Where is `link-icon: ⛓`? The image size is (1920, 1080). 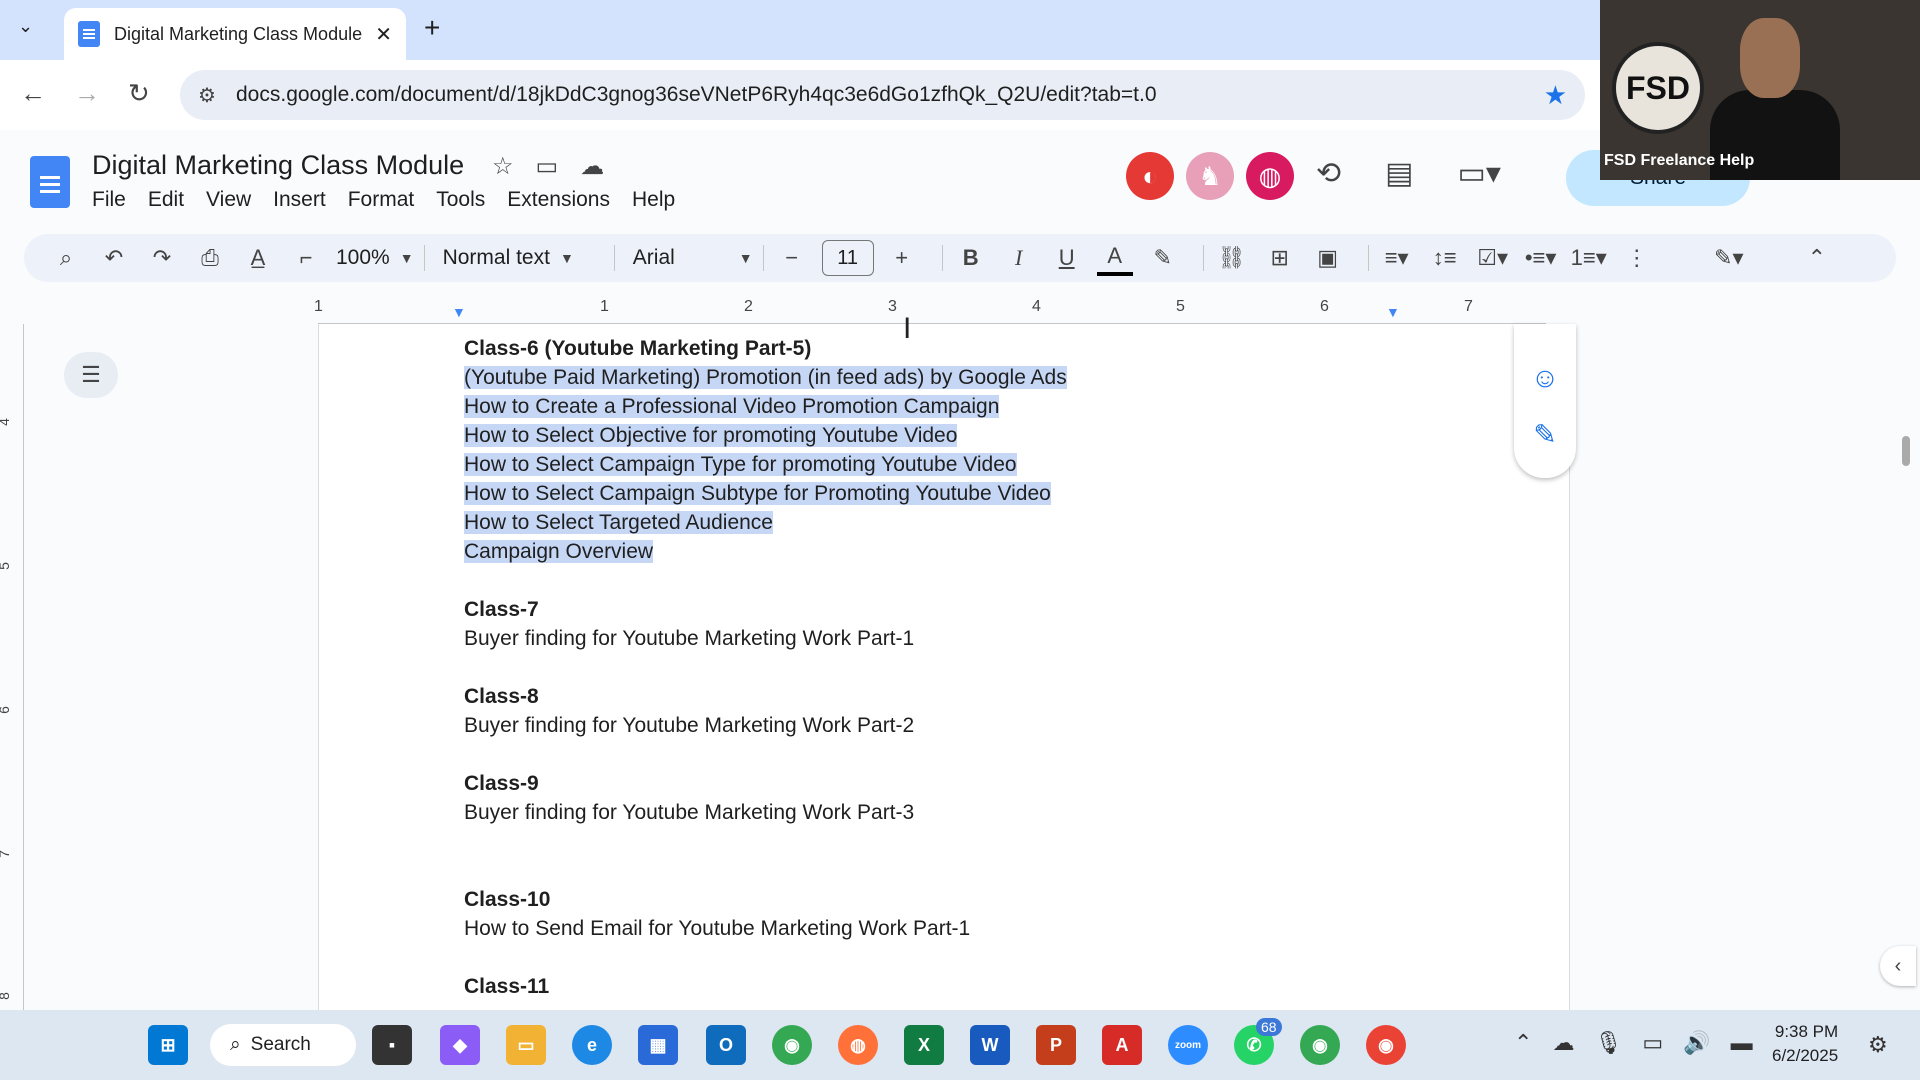
link-icon: ⛓ is located at coordinates (1232, 258).